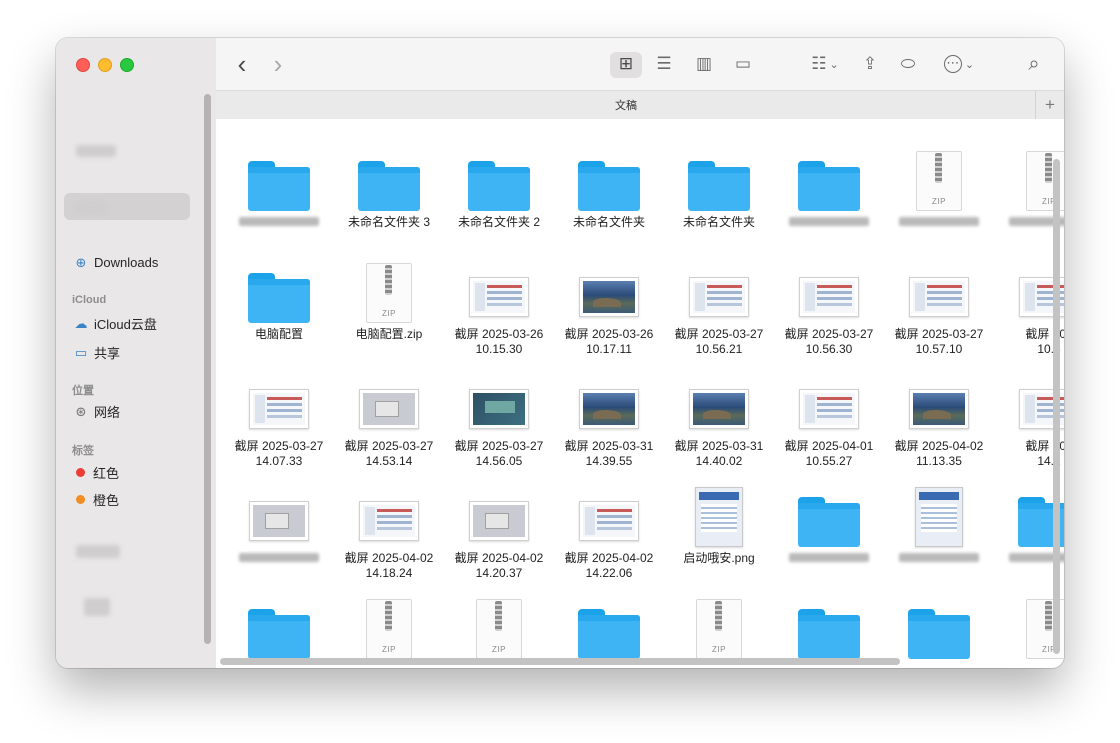  I want to click on sidebar-item-network: ⊛ 网络, so click(97, 411).